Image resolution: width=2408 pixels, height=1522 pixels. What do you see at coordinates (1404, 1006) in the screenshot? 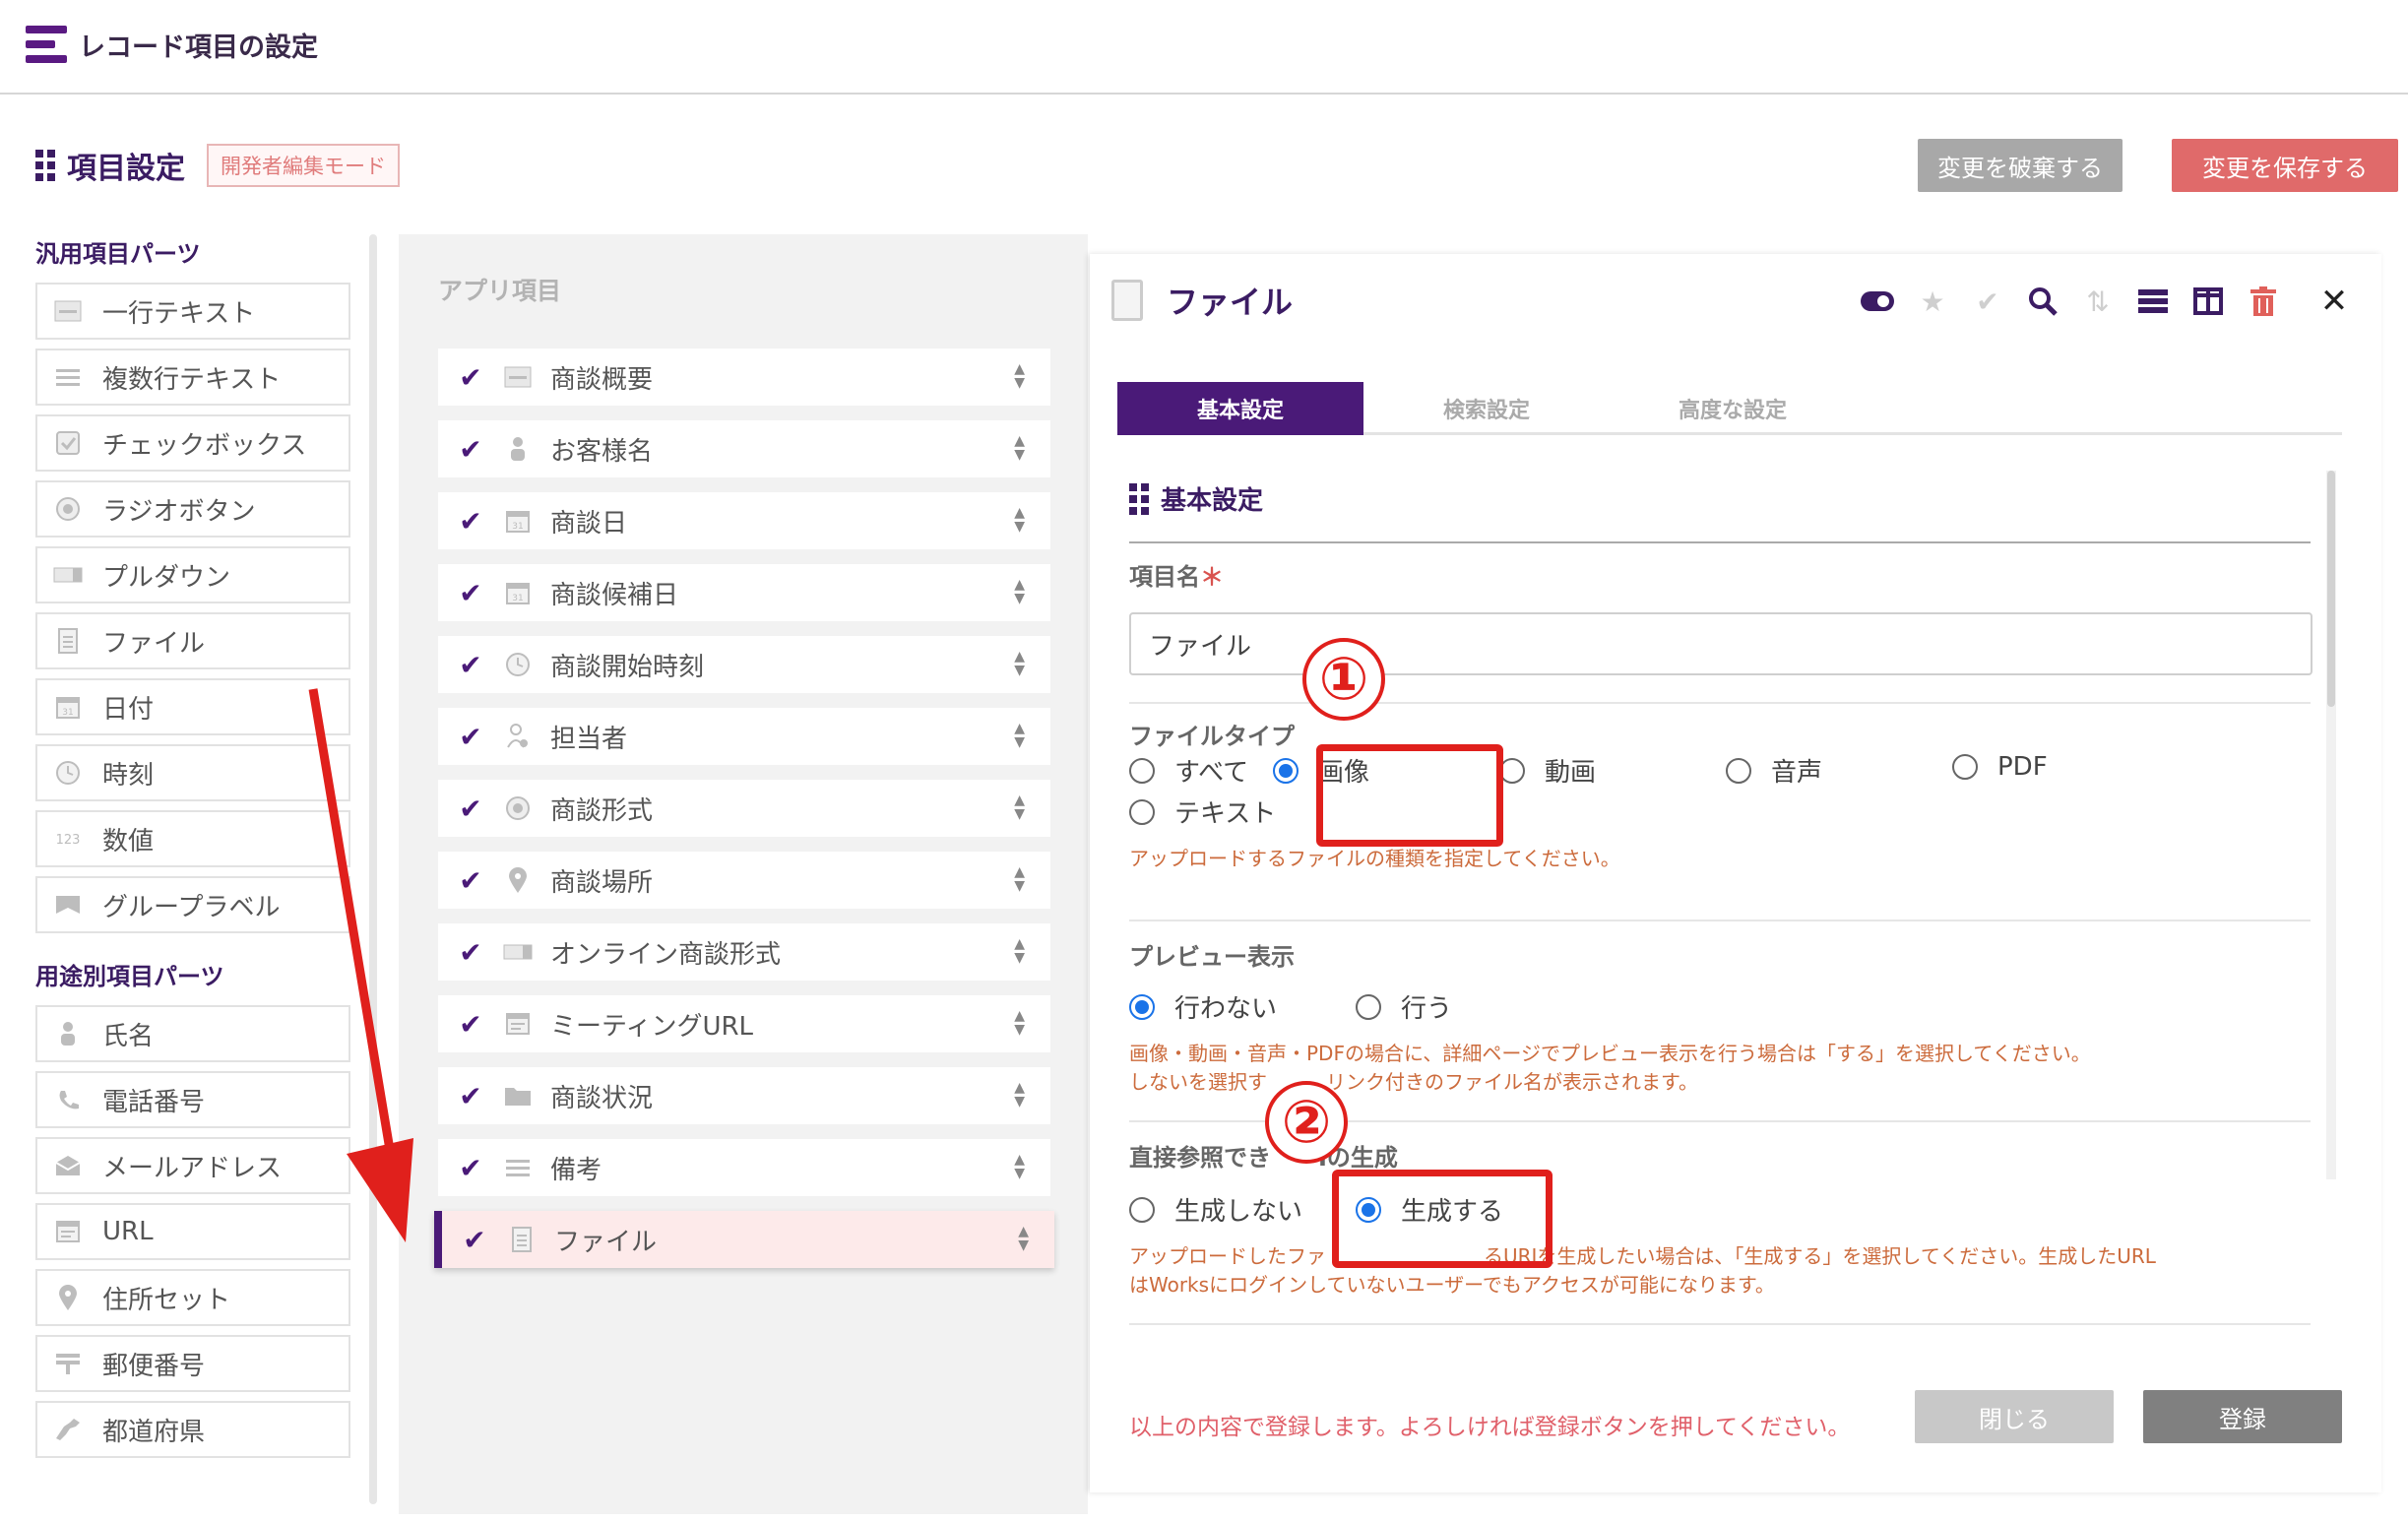
I see `preview-on-radio: 行う` at bounding box center [1404, 1006].